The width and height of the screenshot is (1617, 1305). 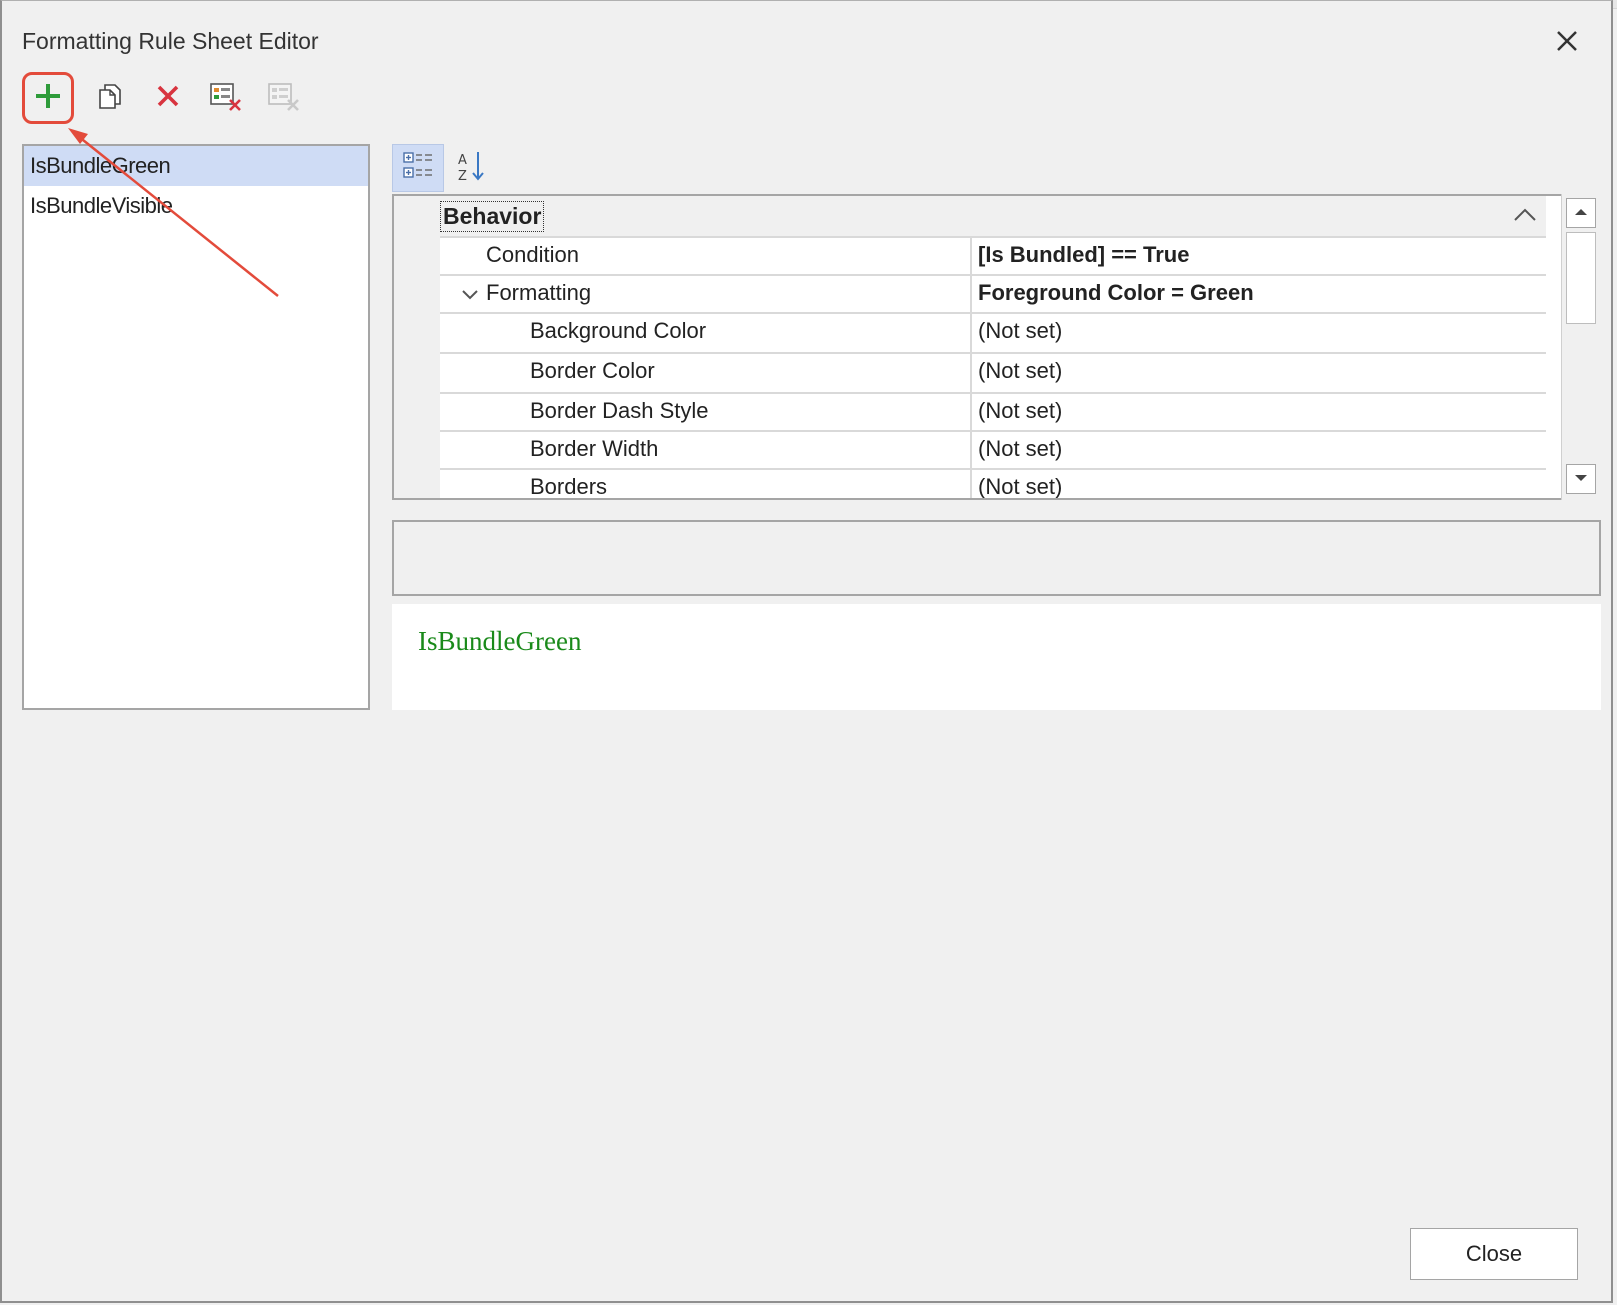 What do you see at coordinates (1083, 255) in the screenshot?
I see `property-value: [Is Bundled] == True` at bounding box center [1083, 255].